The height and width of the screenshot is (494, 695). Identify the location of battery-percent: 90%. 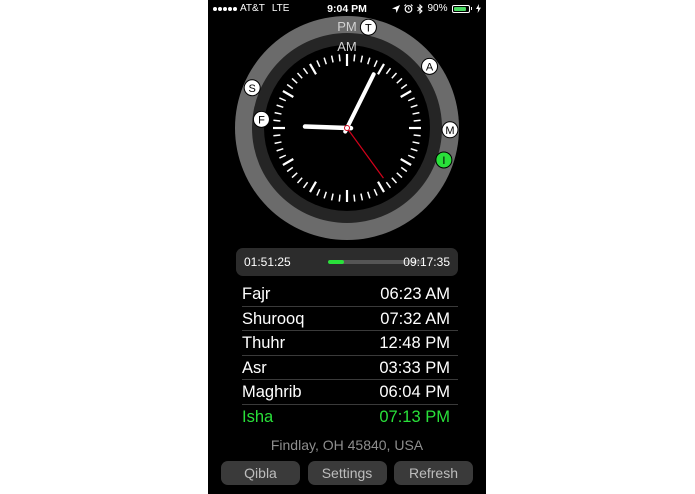
(437, 8).